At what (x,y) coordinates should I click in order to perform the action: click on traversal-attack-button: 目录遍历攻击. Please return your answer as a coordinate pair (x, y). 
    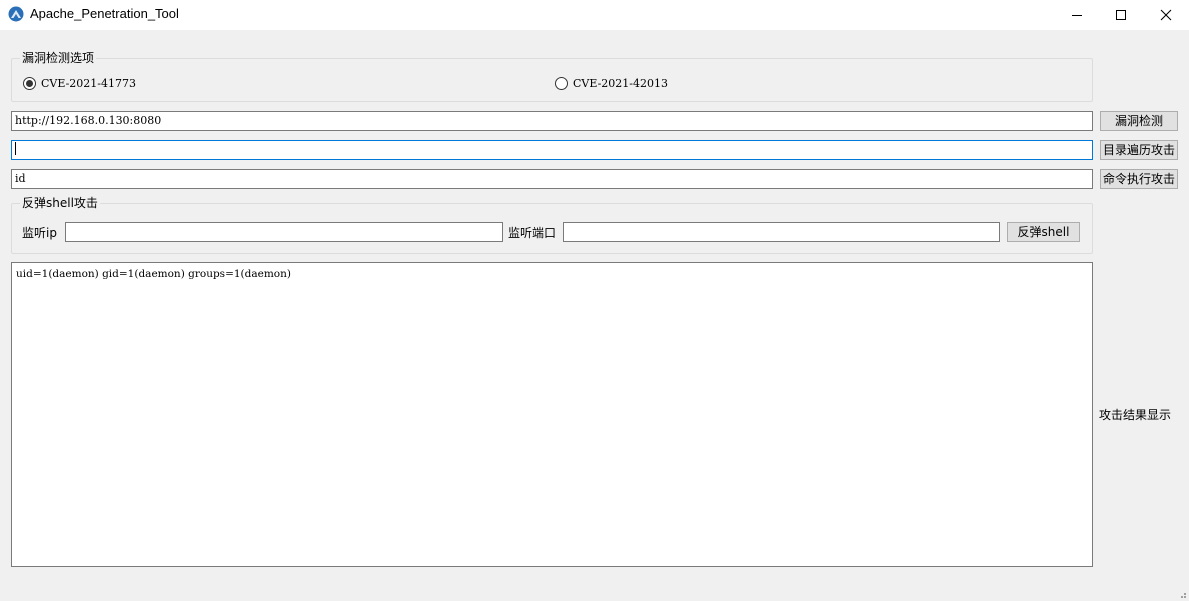
    Looking at the image, I should click on (1139, 150).